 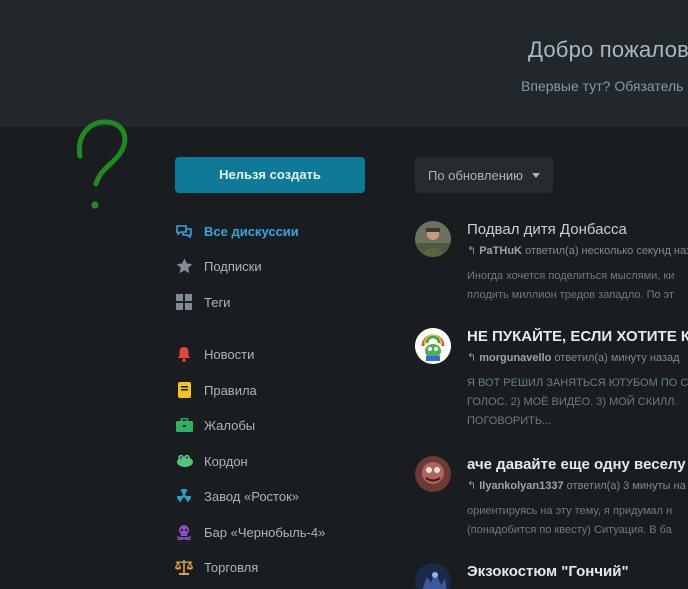 I want to click on sidebar-item-label: Новости, so click(x=229, y=354).